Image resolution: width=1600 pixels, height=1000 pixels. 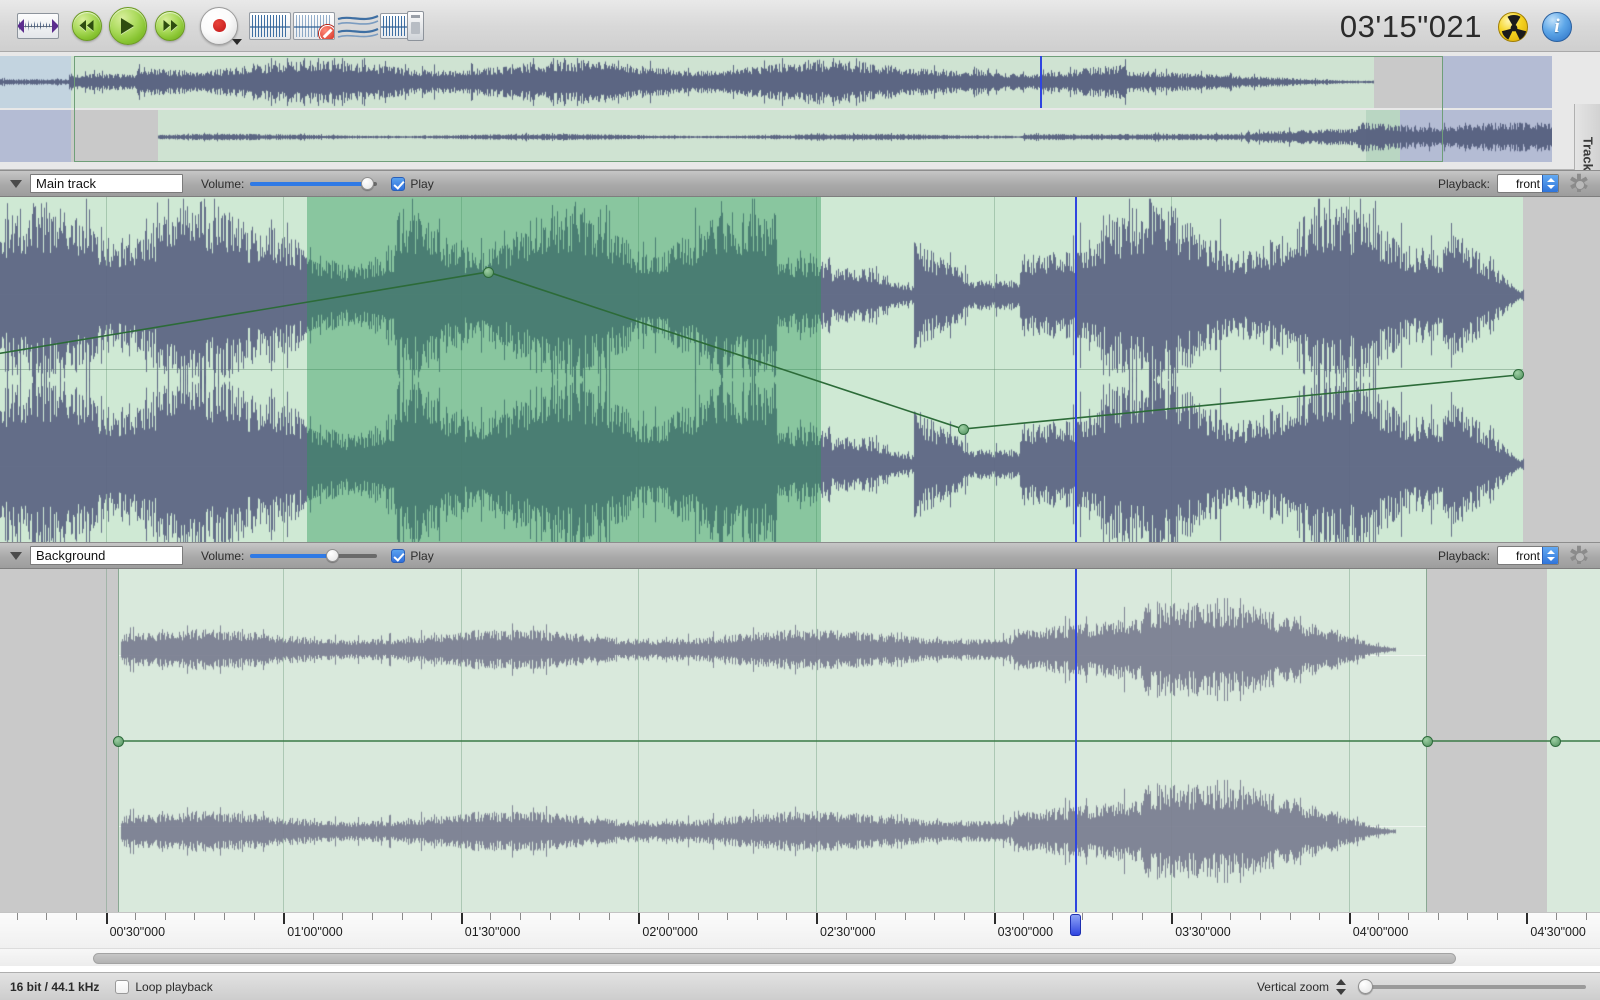 What do you see at coordinates (1341, 987) in the screenshot?
I see `vertical-zoom-stepper` at bounding box center [1341, 987].